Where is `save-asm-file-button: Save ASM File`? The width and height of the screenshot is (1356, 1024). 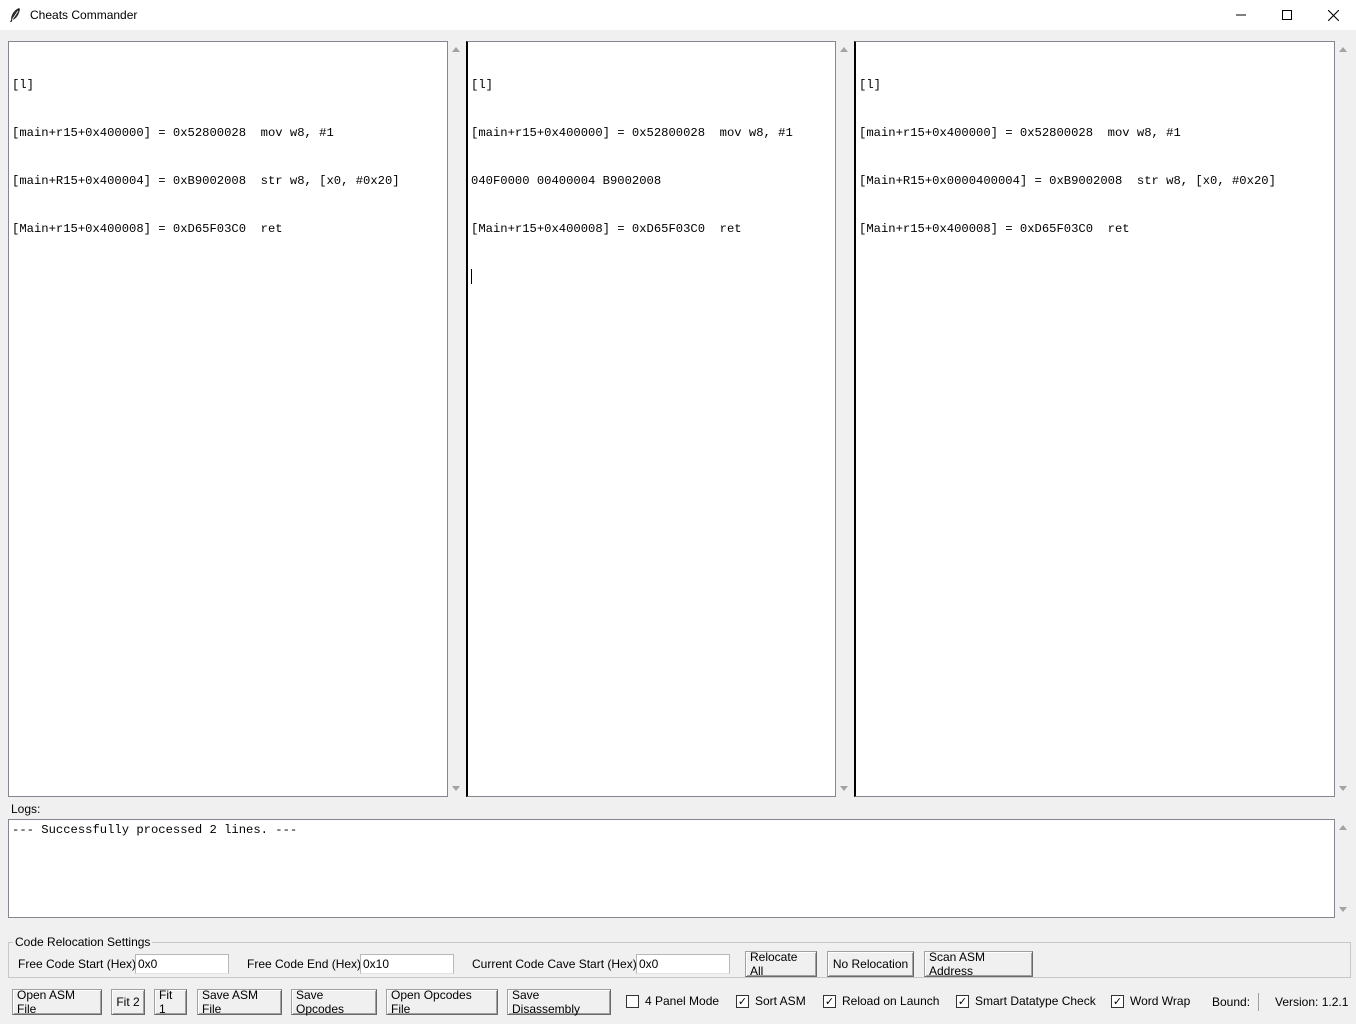 save-asm-file-button: Save ASM File is located at coordinates (239, 1002).